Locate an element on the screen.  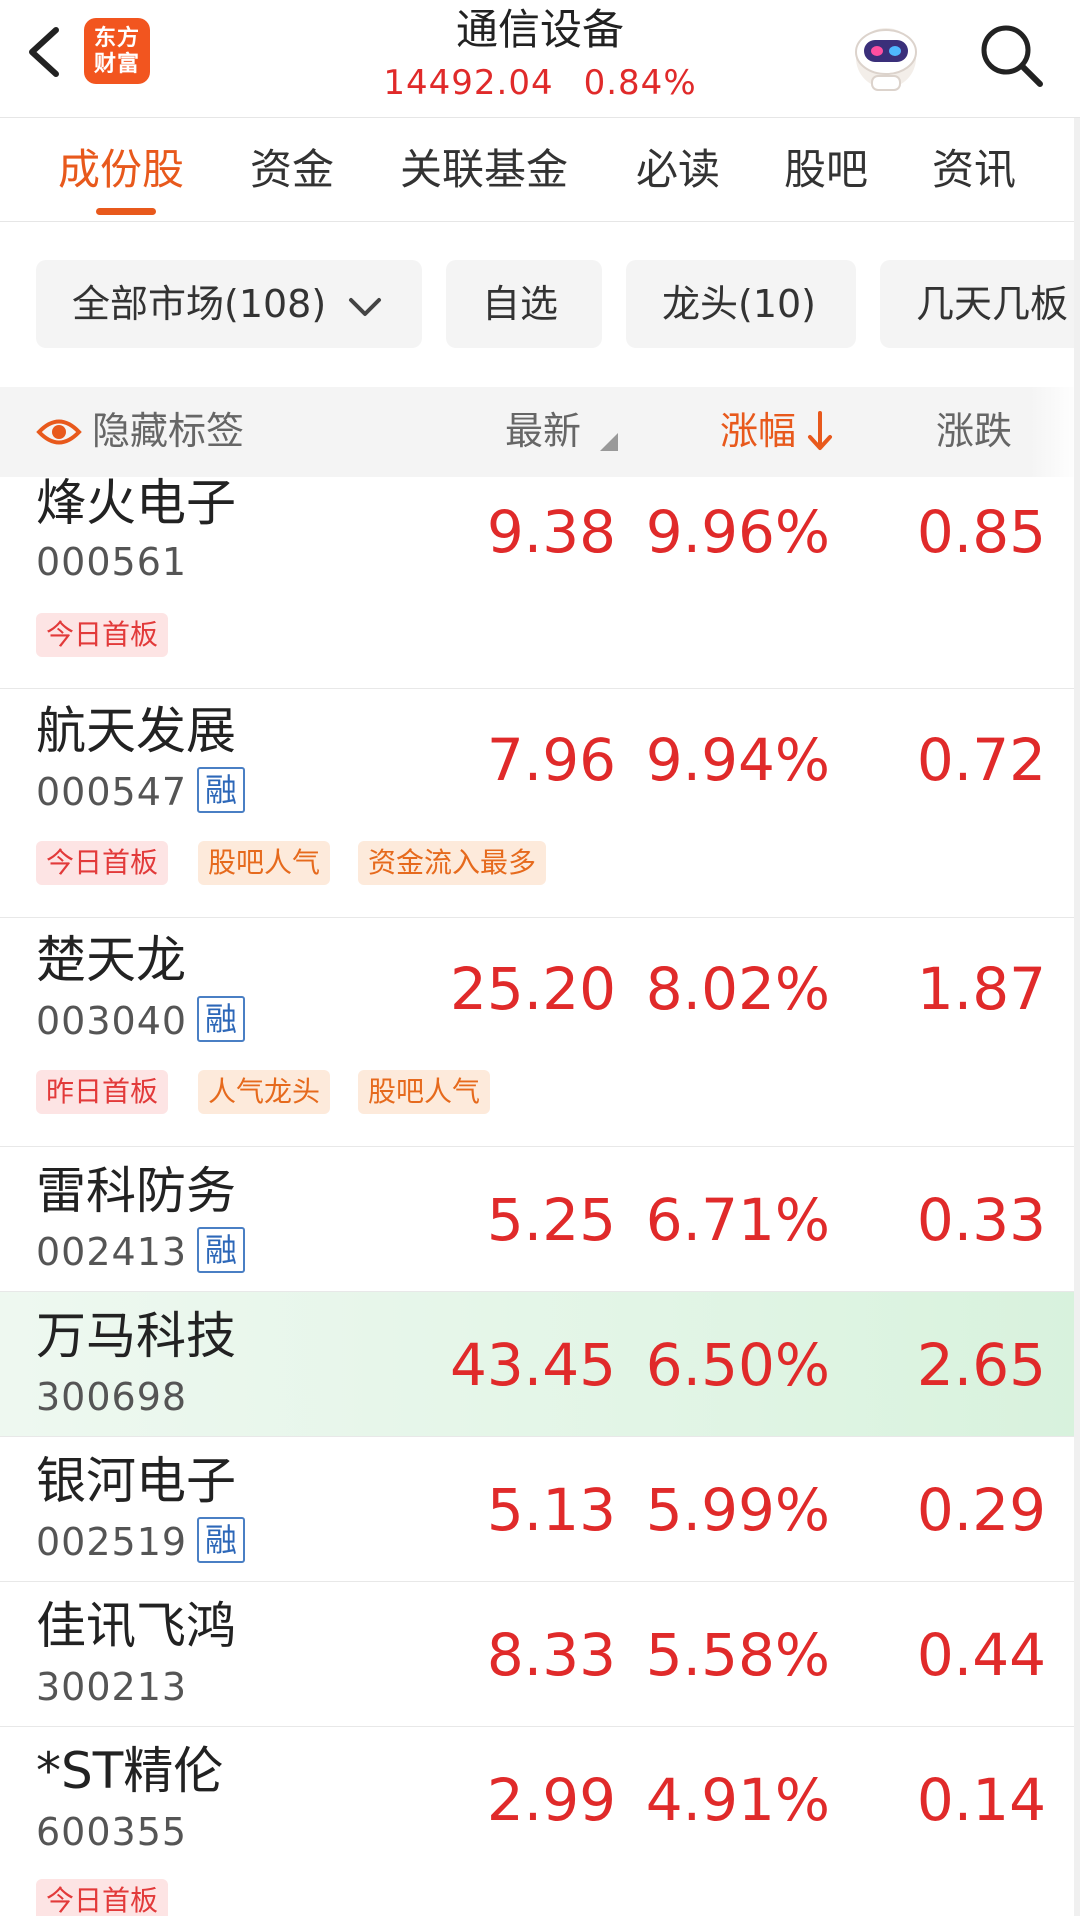
stock-row: 烽火电子 000561 9.38 9.96% 0.85 今日首板 is located at coordinates (540, 581).